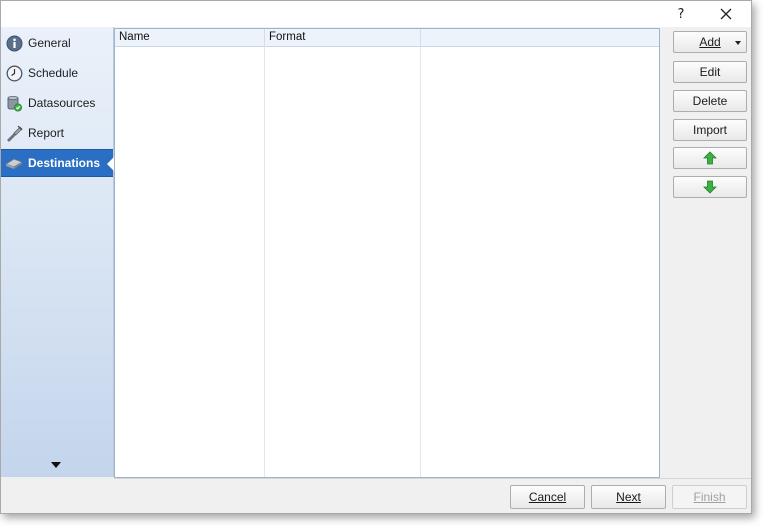 This screenshot has height=527, width=765. What do you see at coordinates (14, 133) in the screenshot?
I see `report-icon` at bounding box center [14, 133].